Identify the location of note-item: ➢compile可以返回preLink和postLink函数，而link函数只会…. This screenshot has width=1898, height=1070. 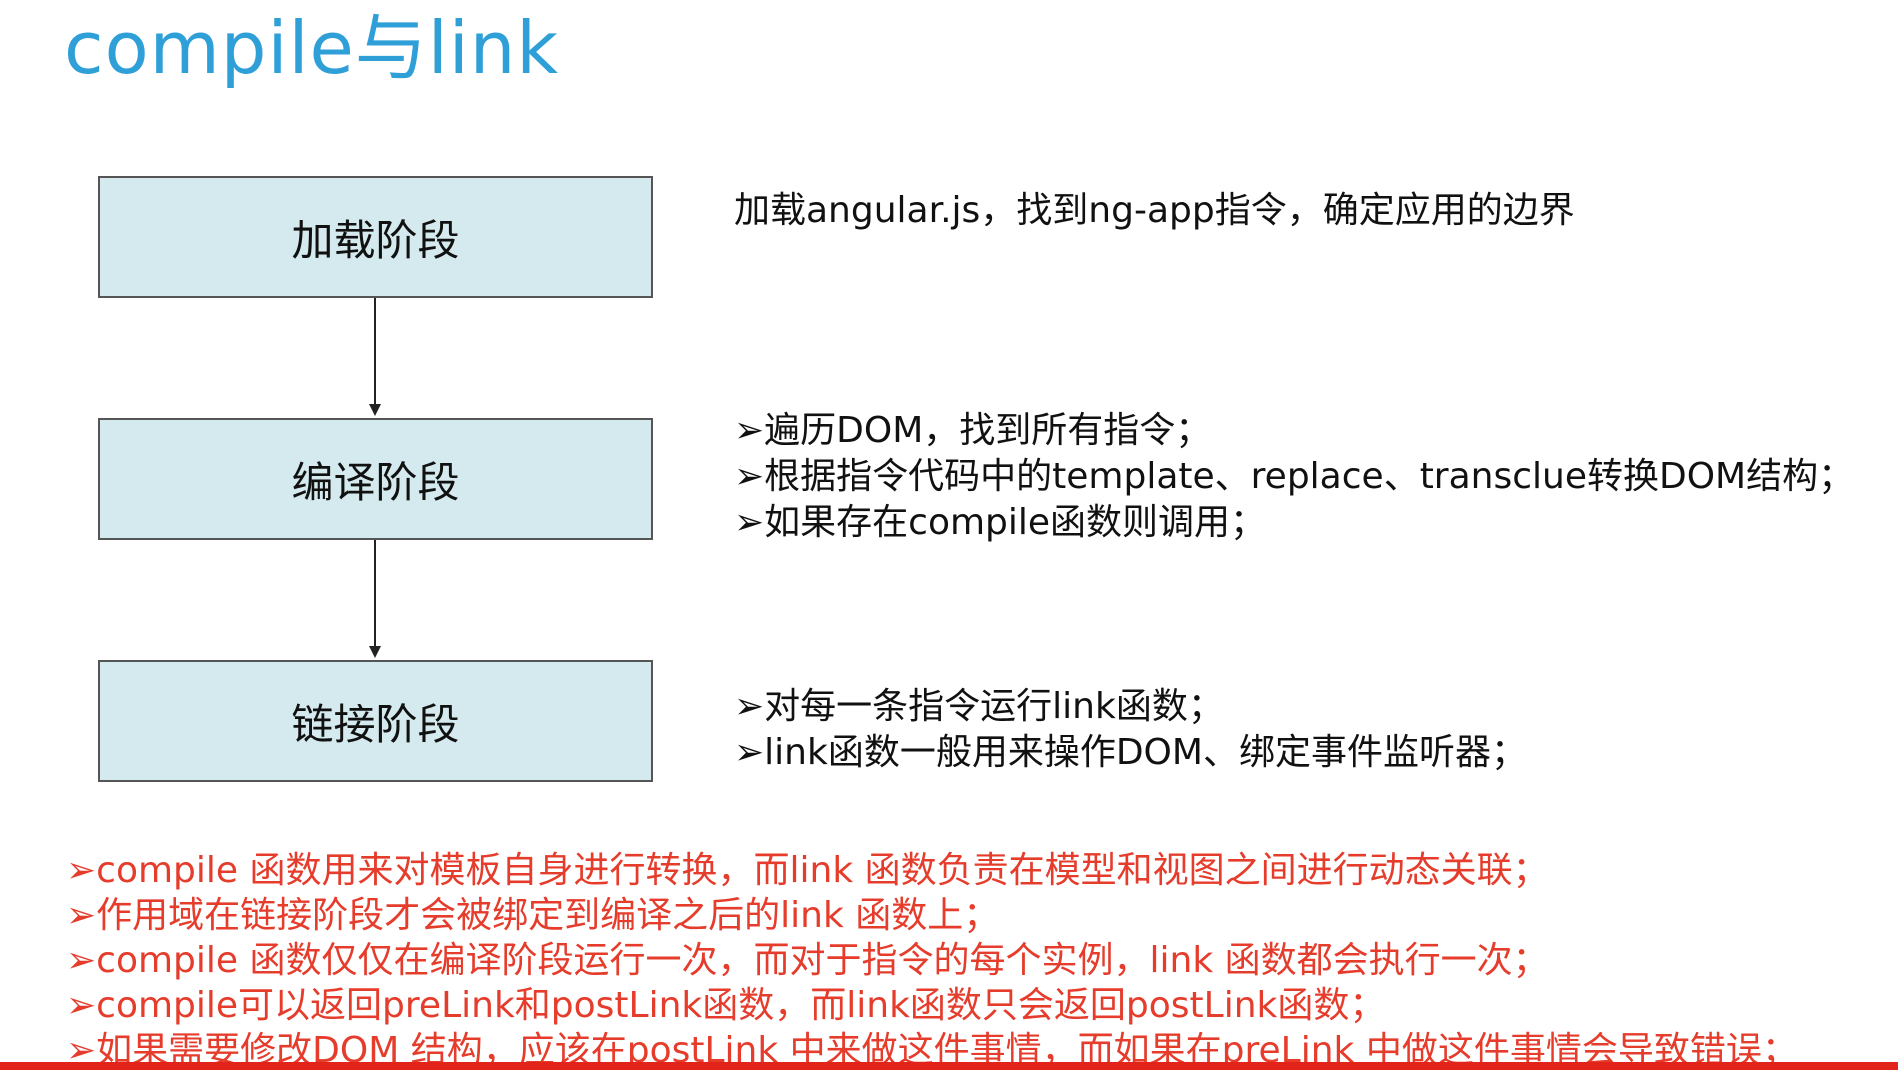
(726, 1005).